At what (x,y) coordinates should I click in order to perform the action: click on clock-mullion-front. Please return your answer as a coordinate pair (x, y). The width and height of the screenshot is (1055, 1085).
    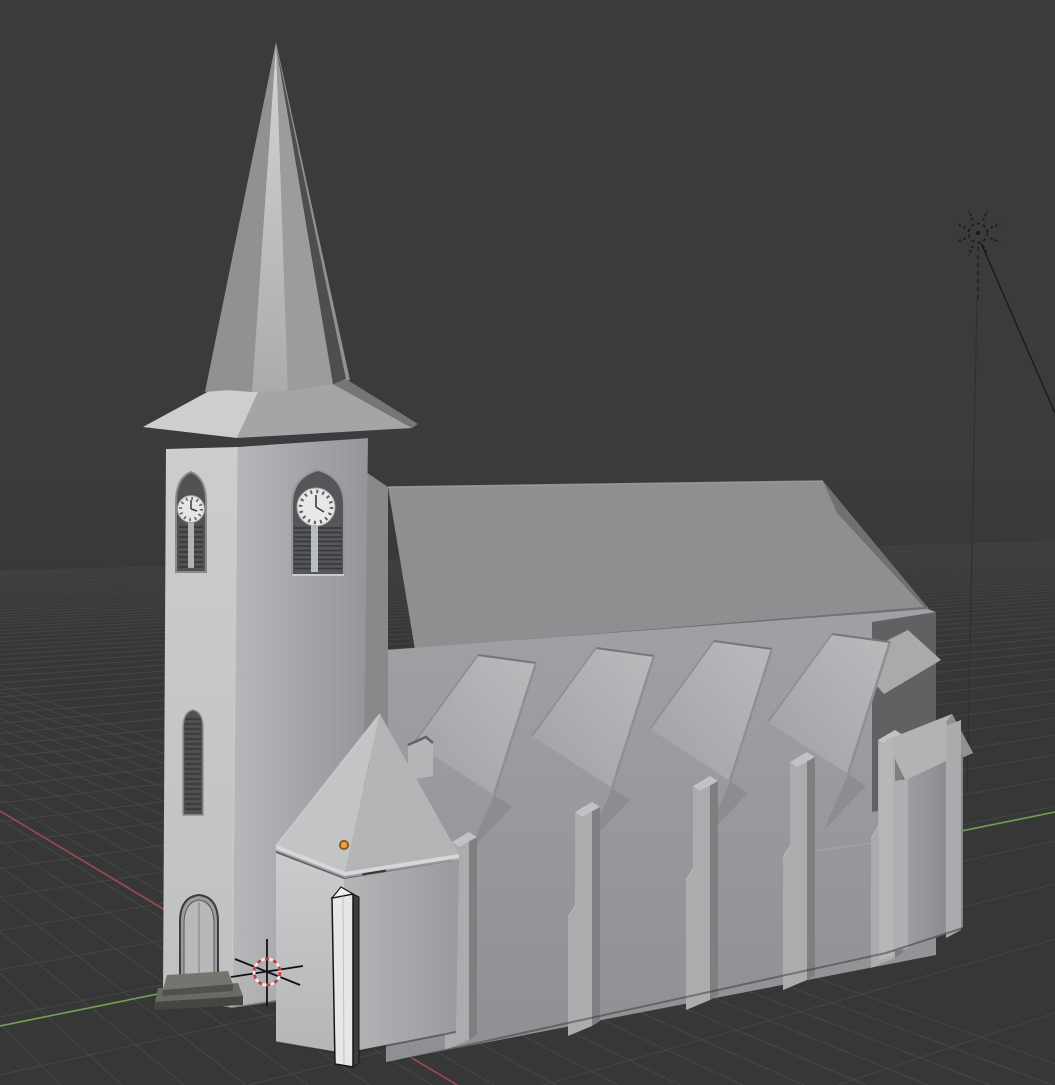
    Looking at the image, I should click on (191, 545).